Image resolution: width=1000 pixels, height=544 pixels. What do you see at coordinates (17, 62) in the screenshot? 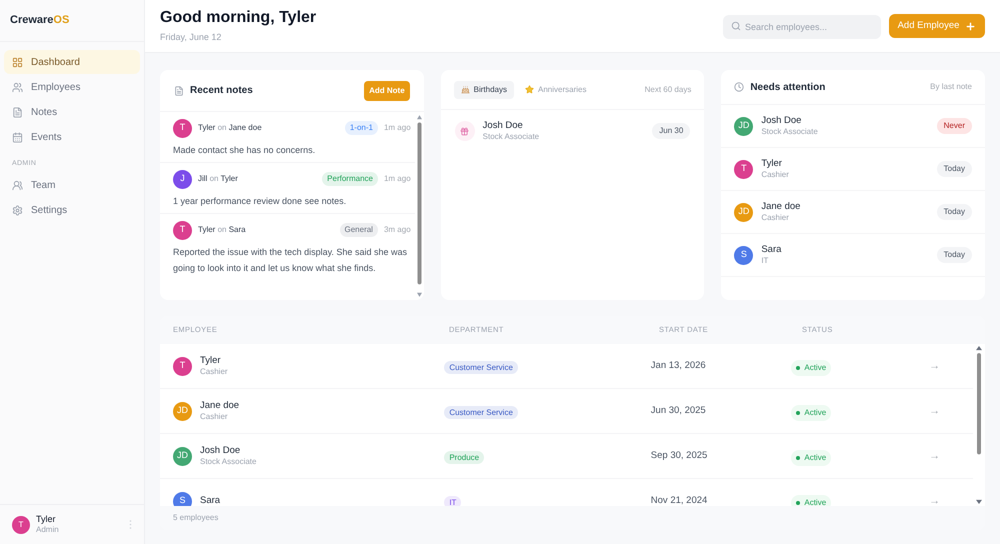
I see `grid-icon` at bounding box center [17, 62].